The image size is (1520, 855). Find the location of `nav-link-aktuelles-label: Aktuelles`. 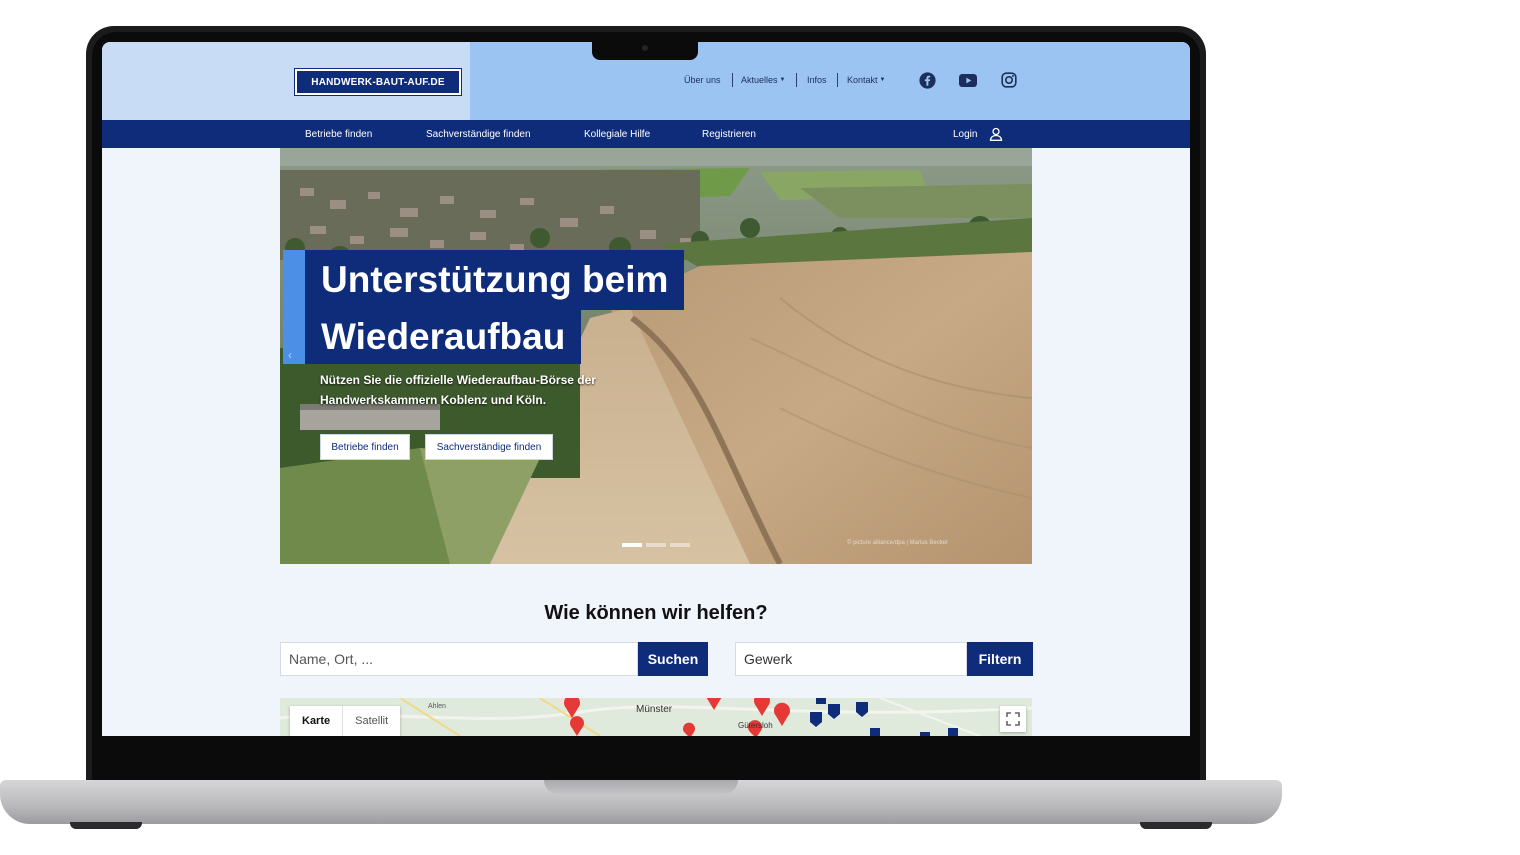

nav-link-aktuelles-label: Aktuelles is located at coordinates (759, 80).